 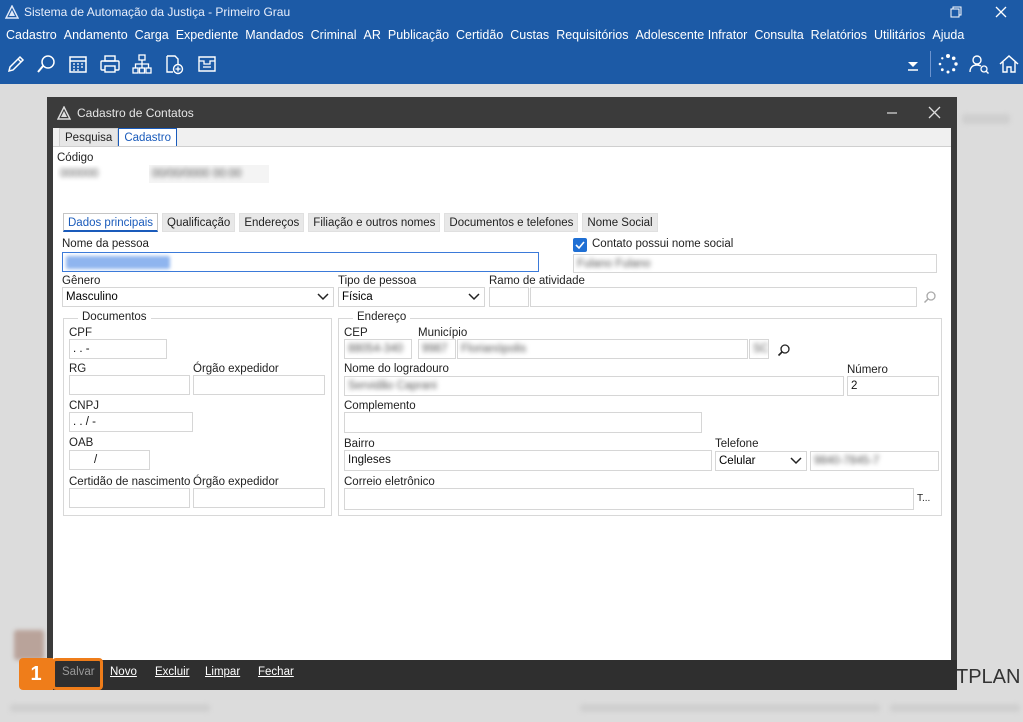 I want to click on telefone-input: 9840-7845-7, so click(x=874, y=461).